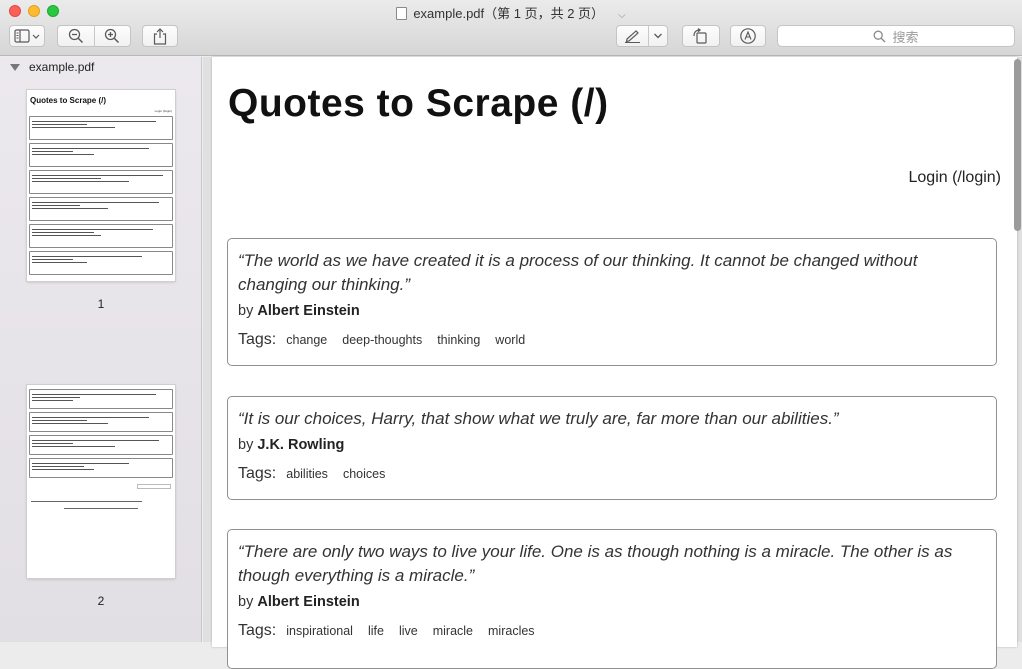 The height and width of the screenshot is (669, 1022). Describe the element at coordinates (510, 340) in the screenshot. I see `tag-link: world` at that location.